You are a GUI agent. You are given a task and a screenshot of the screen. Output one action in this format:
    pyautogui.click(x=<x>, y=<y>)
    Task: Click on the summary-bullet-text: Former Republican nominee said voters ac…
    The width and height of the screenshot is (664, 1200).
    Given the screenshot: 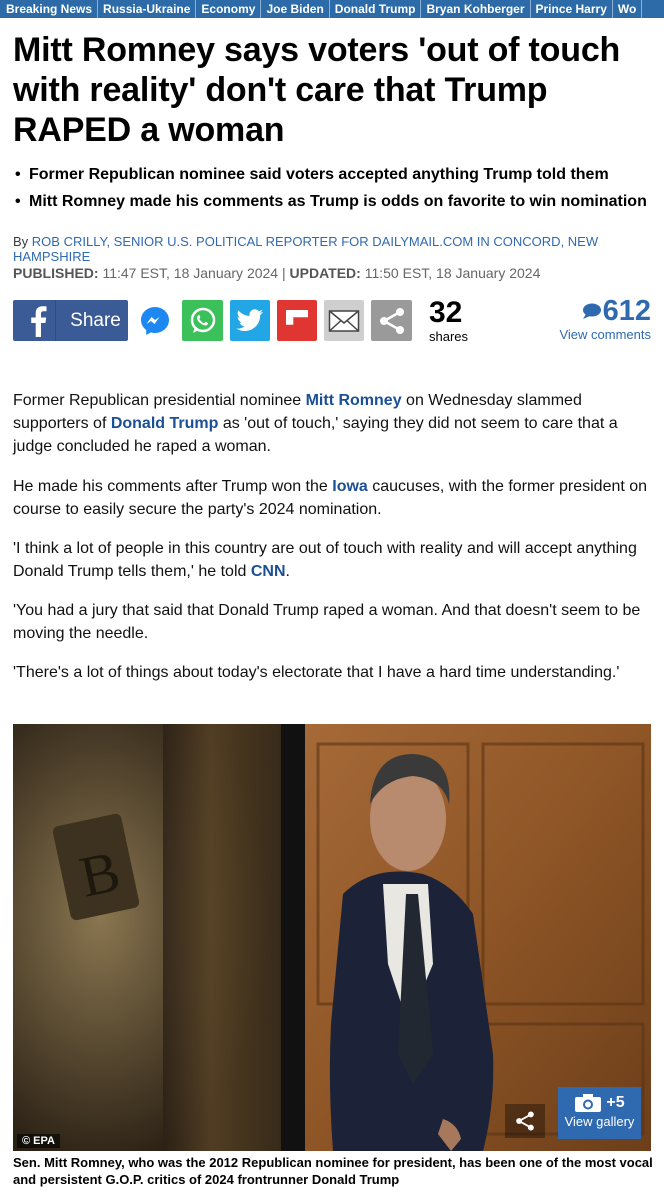 What is the action you would take?
    pyautogui.click(x=319, y=174)
    